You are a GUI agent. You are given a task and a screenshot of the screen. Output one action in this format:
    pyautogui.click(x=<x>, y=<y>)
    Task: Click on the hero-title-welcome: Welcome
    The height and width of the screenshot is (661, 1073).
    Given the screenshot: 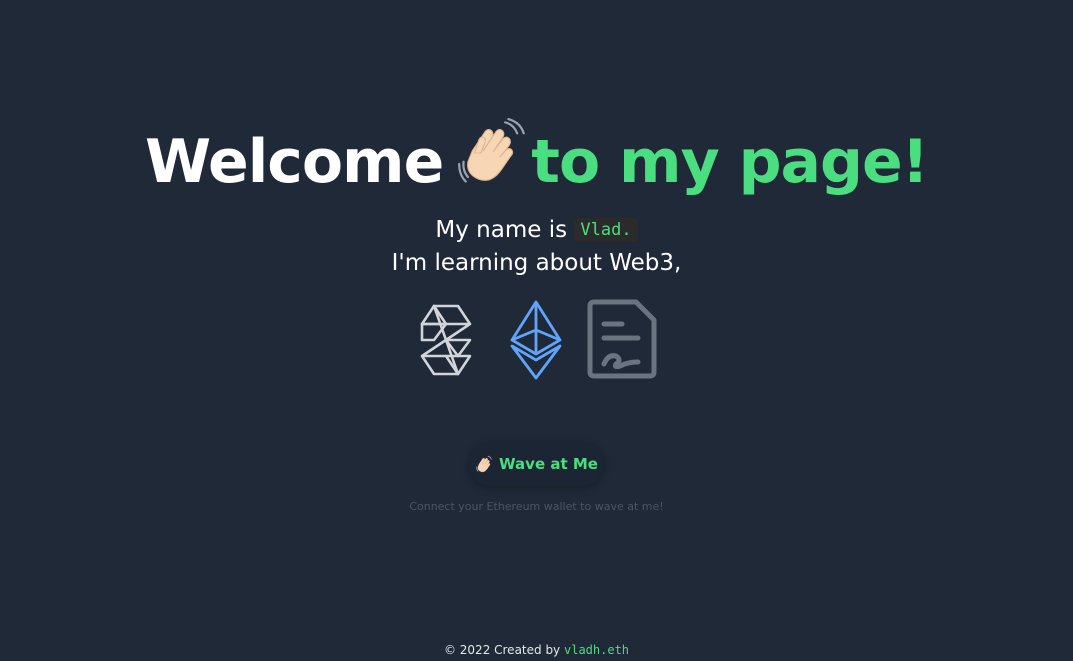 What is the action you would take?
    pyautogui.click(x=294, y=162)
    